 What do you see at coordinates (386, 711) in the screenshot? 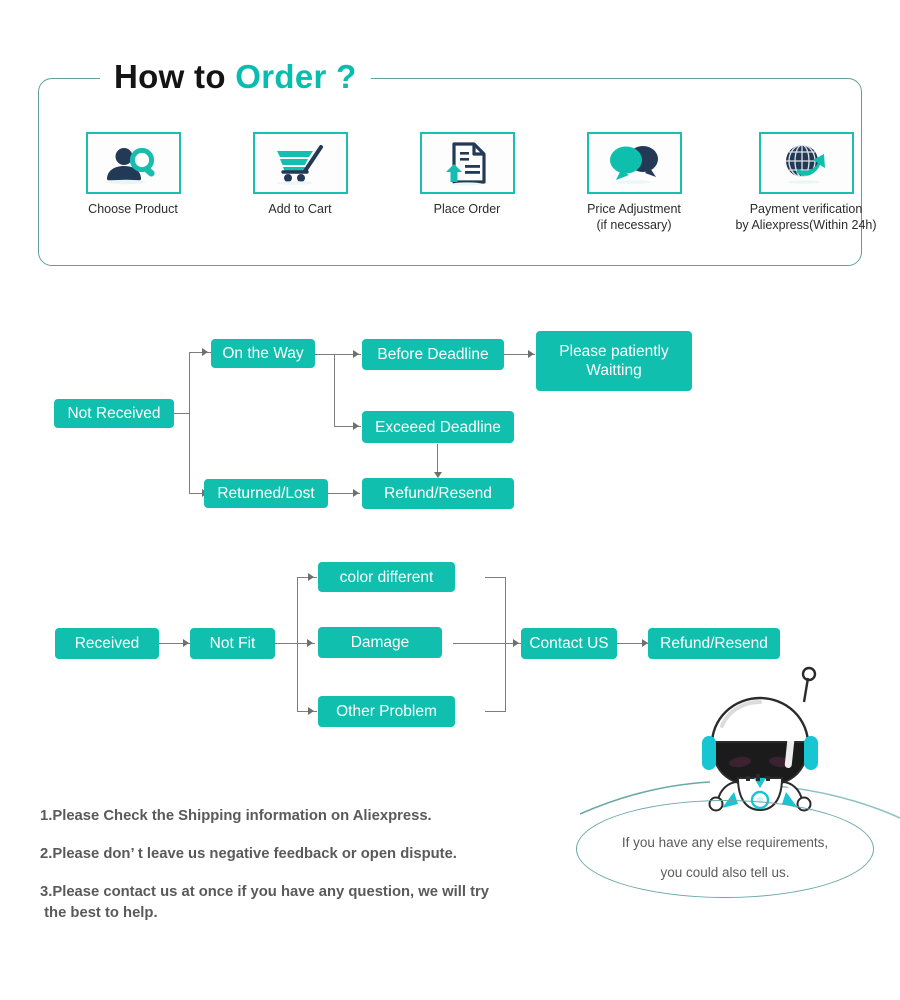
I see `node-other-problem: Other Problem` at bounding box center [386, 711].